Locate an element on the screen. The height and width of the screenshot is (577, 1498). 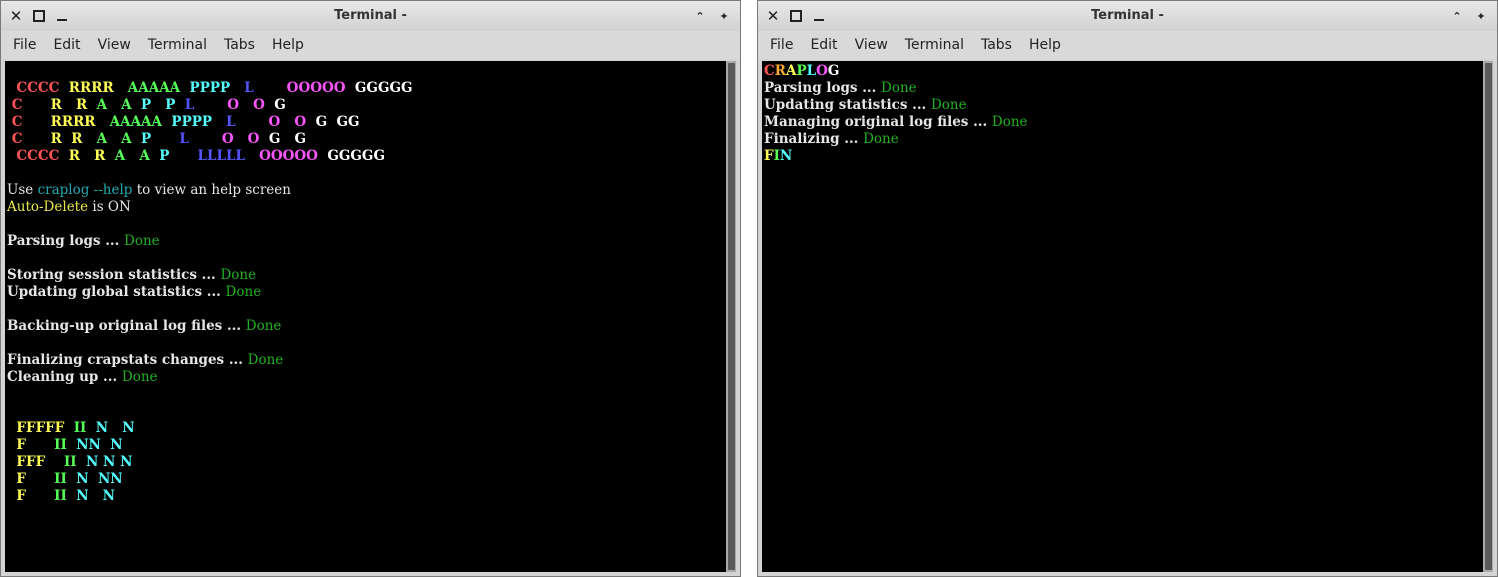
autodelete-line: Auto-Delete is ON is located at coordinates (69, 207).